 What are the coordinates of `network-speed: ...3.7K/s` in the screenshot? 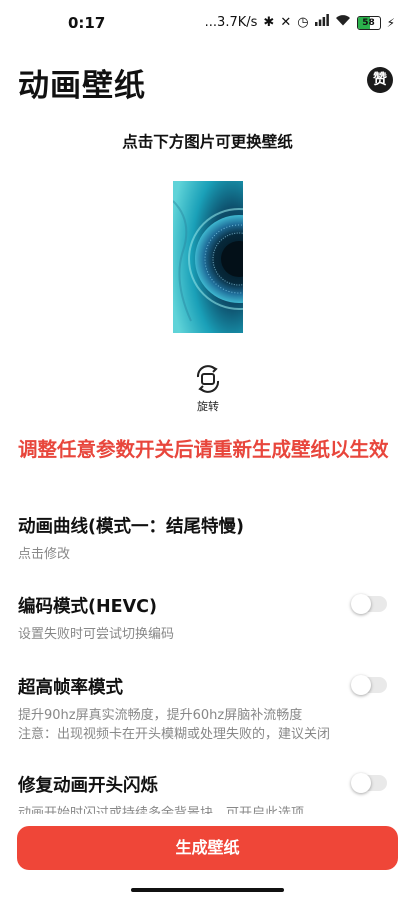 It's located at (231, 22).